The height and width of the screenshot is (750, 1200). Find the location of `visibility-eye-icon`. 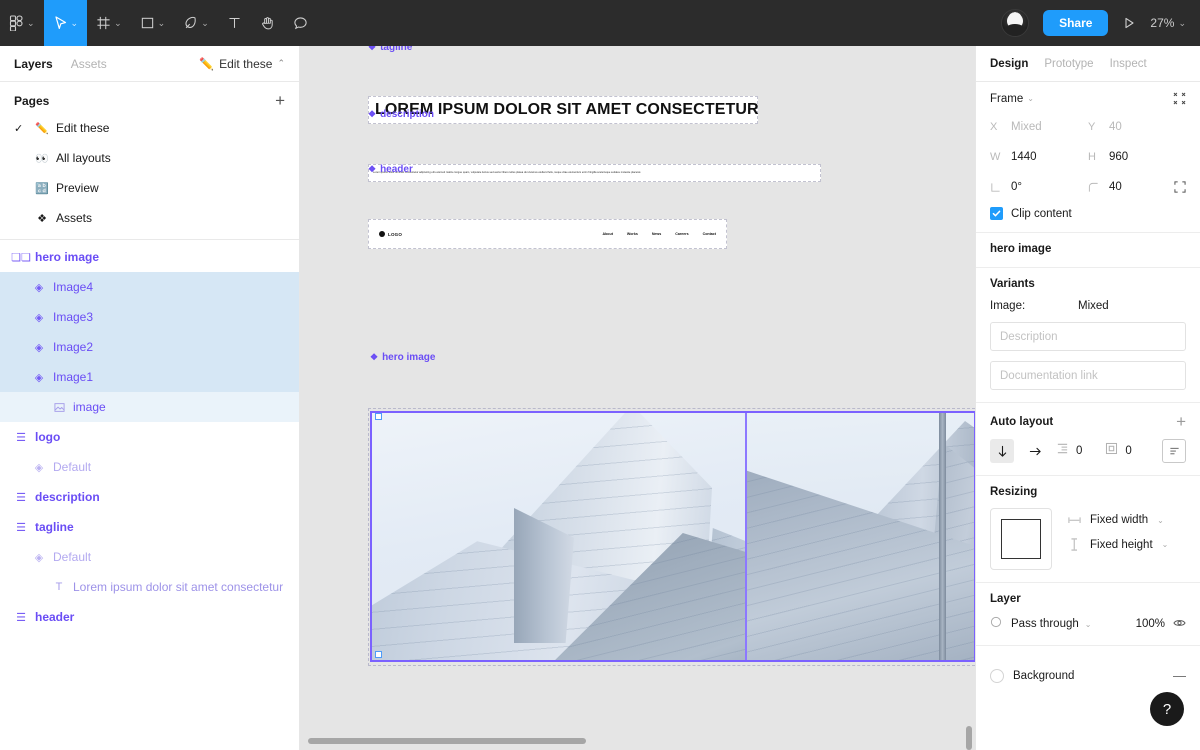

visibility-eye-icon is located at coordinates (1179, 624).